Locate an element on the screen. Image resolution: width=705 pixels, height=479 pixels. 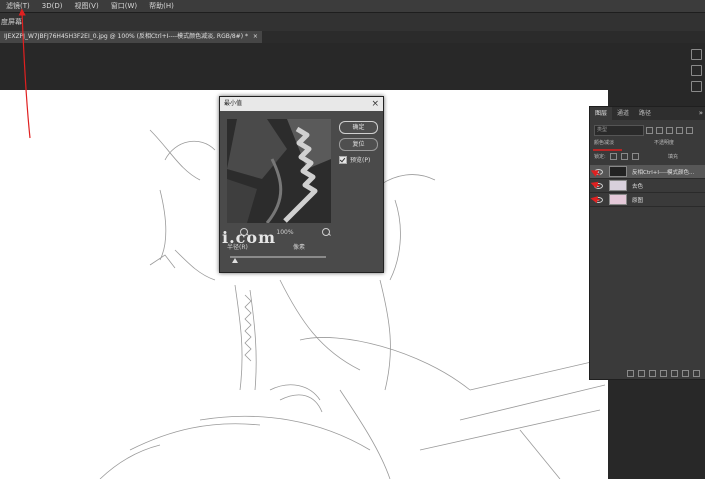
options-label: 度屏幕 is located at coordinates (11, 22).